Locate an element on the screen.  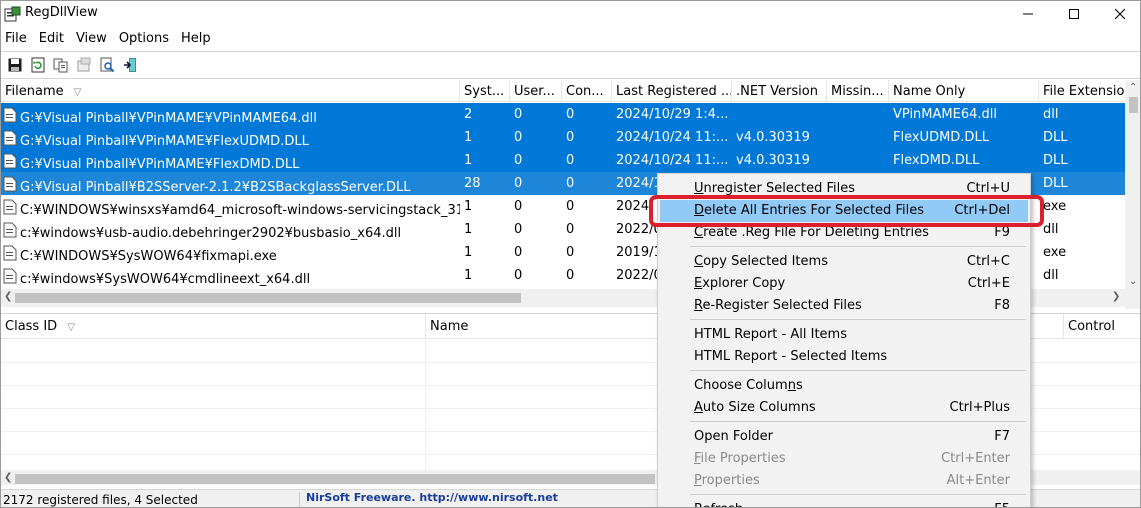
minimize-button is located at coordinates (1028, 14).